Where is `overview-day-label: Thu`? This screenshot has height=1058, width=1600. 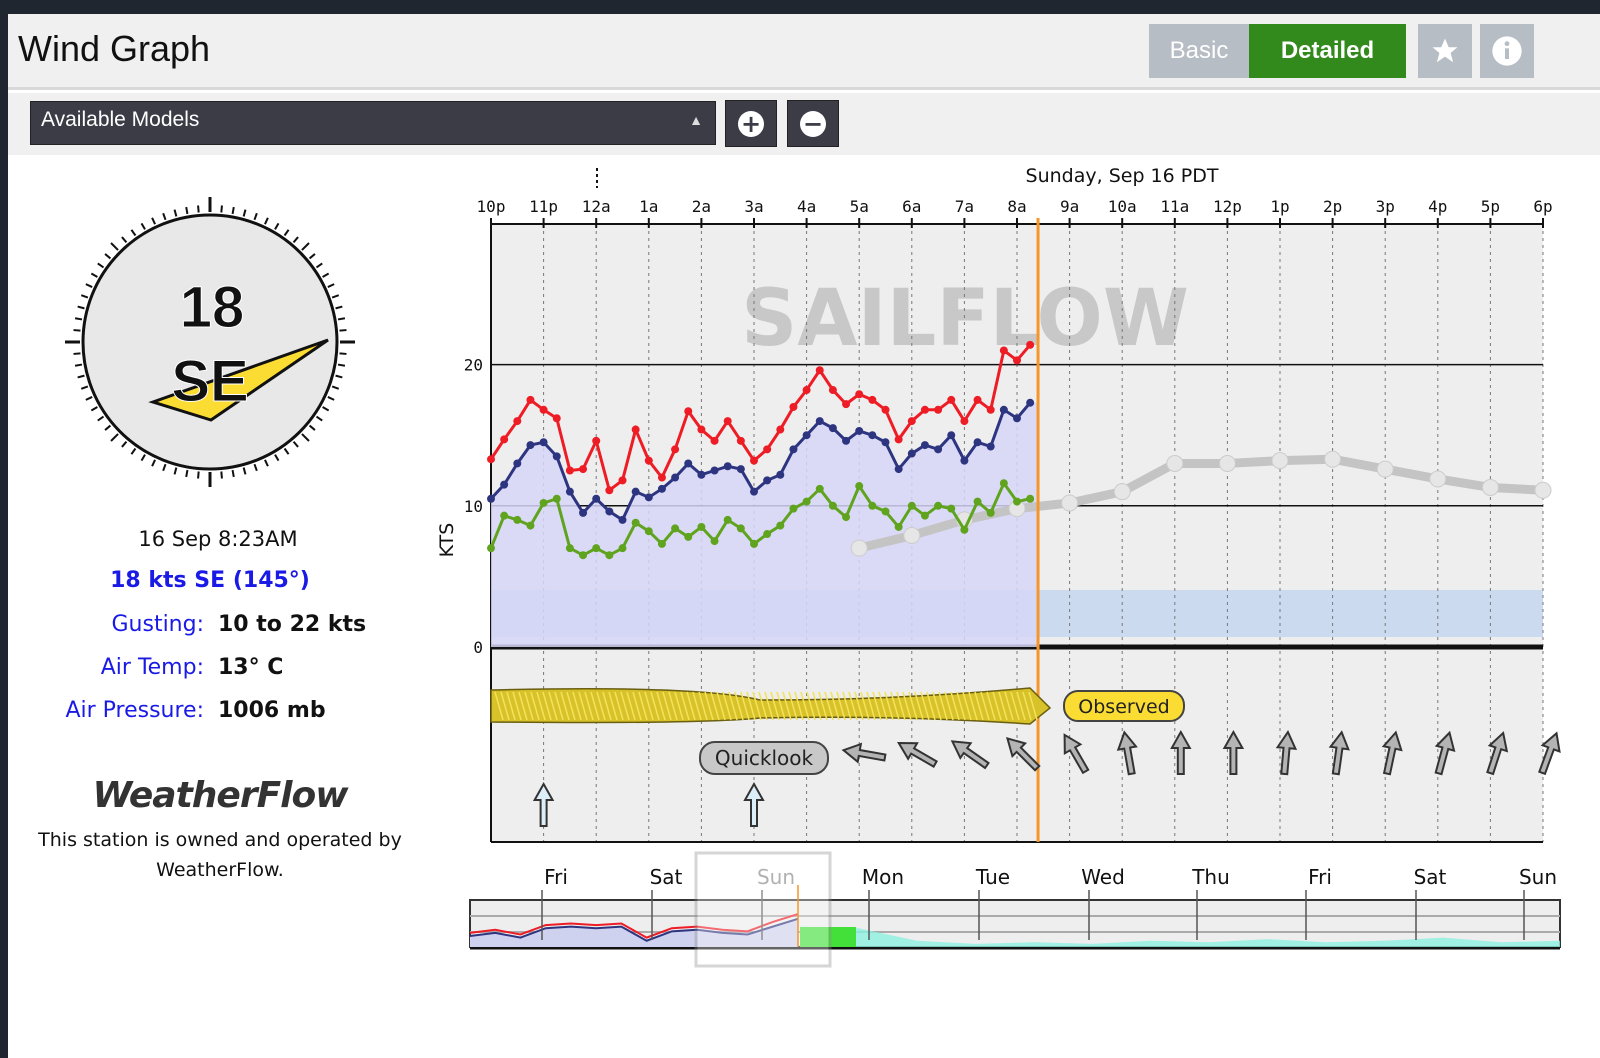 overview-day-label: Thu is located at coordinates (1210, 877).